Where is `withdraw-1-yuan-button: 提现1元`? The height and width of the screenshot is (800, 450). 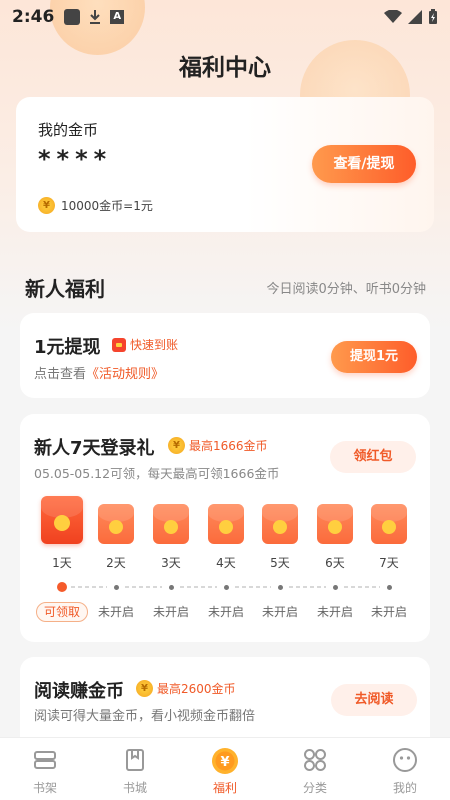
withdraw-1-yuan-button: 提现1元 is located at coordinates (374, 357).